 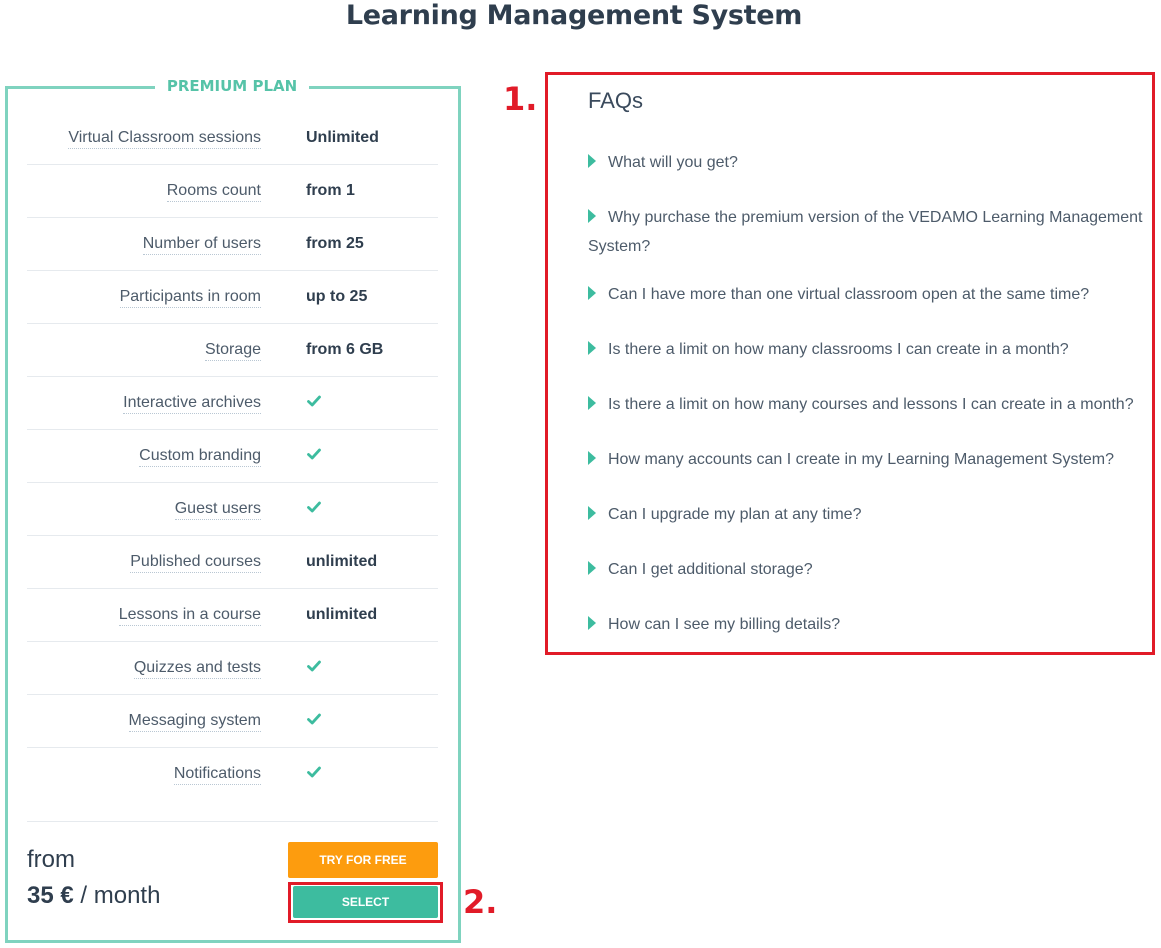 I want to click on faq-item: What will you get?, so click(x=865, y=162).